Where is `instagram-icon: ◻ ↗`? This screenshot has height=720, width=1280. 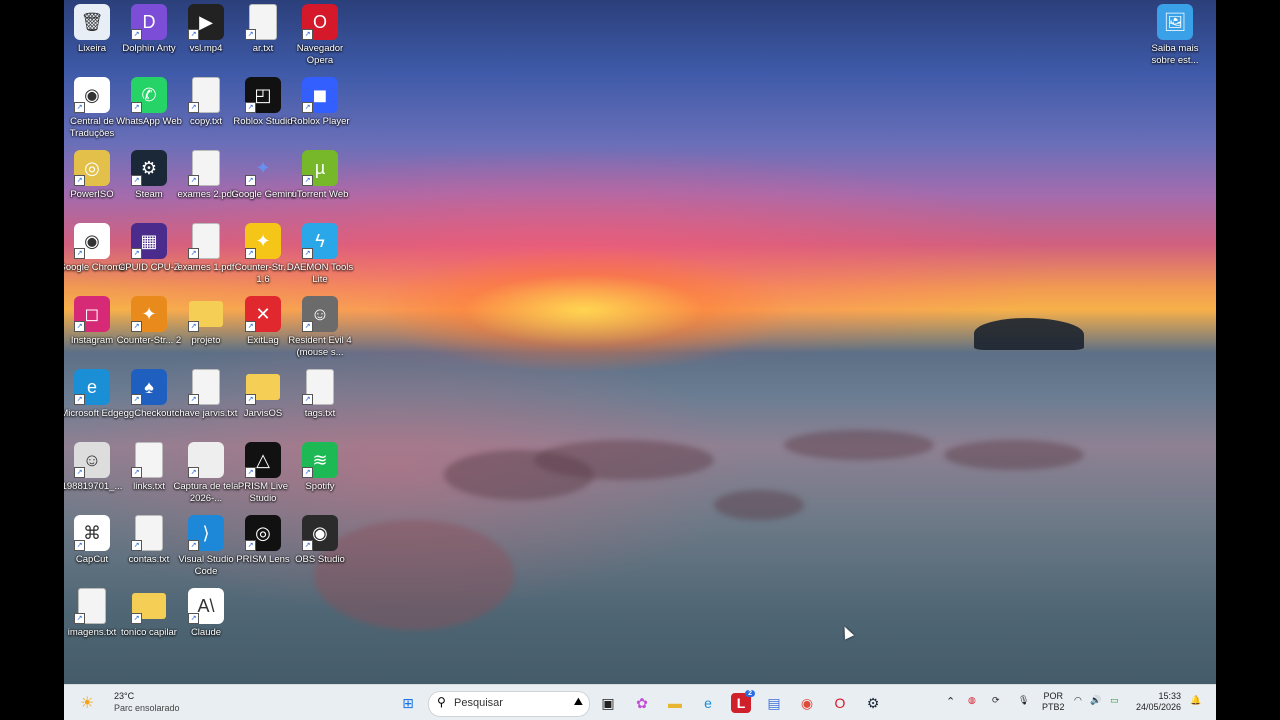
instagram-icon: ◻ ↗ is located at coordinates (92, 314).